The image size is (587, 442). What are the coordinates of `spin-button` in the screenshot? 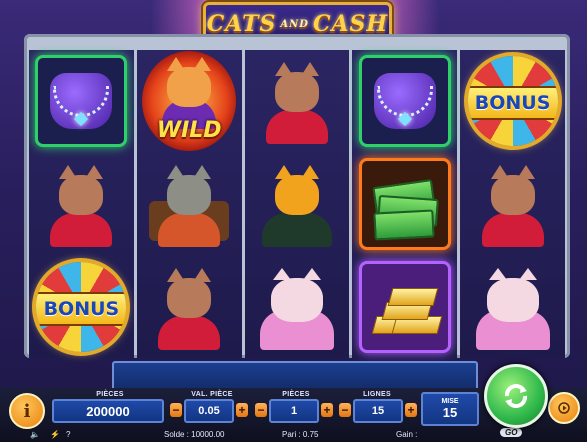 It's located at (516, 396).